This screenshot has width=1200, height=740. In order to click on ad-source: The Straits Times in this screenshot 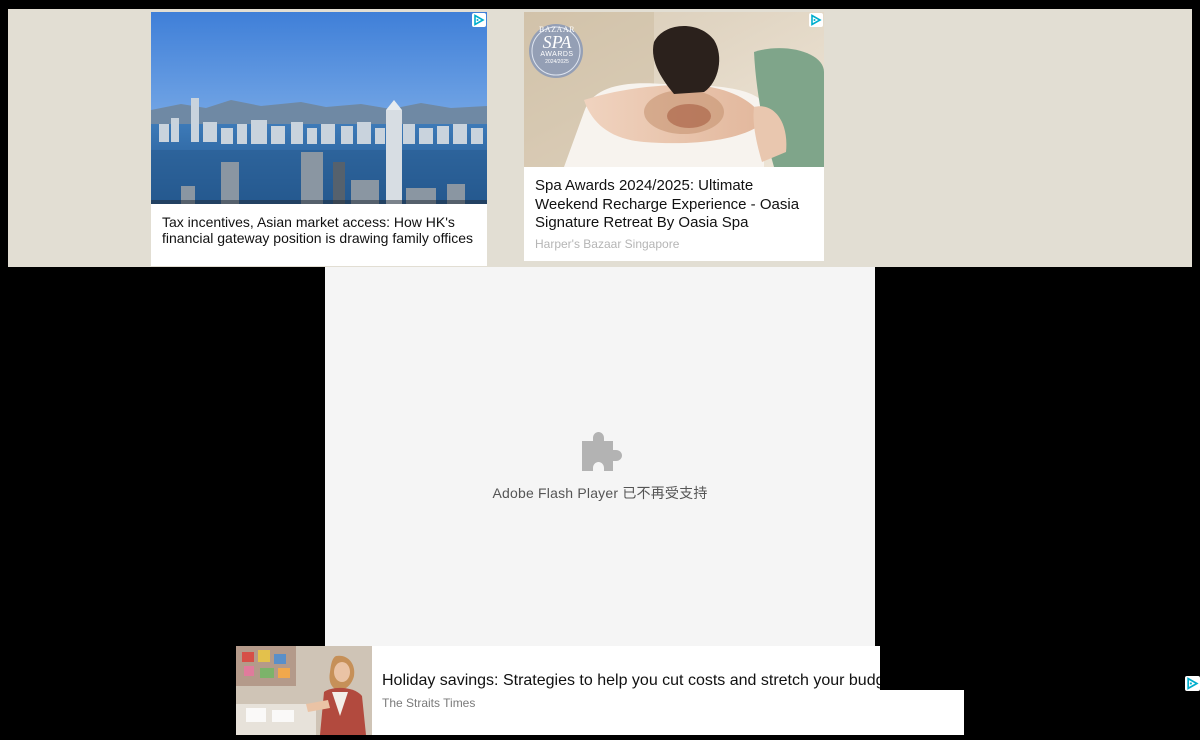, I will do `click(428, 703)`.